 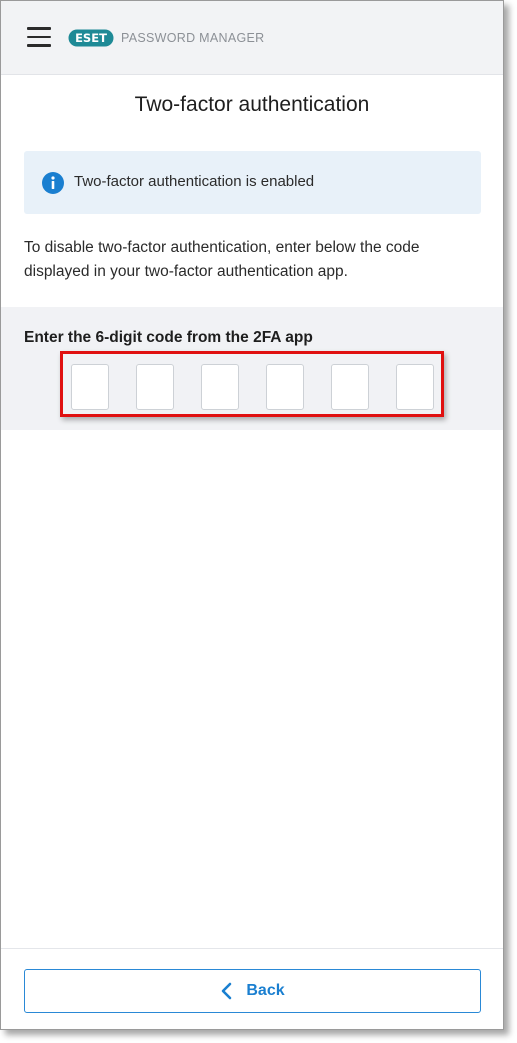 What do you see at coordinates (39, 37) in the screenshot?
I see `hamburger-menu-icon` at bounding box center [39, 37].